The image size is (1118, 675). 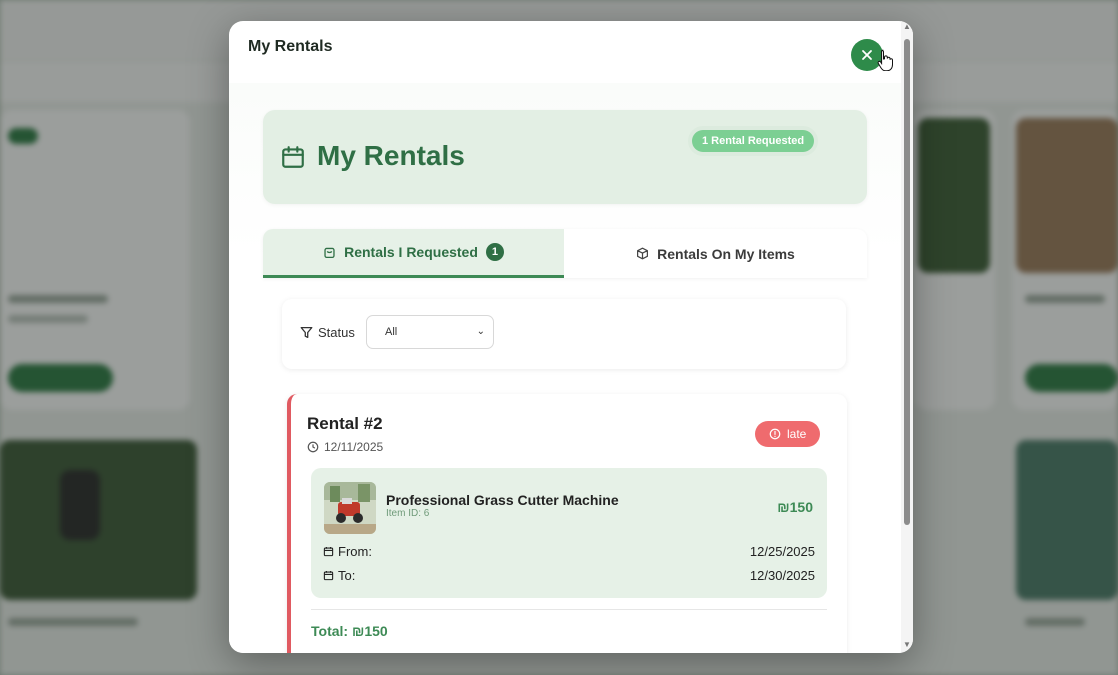 What do you see at coordinates (569, 575) in the screenshot?
I see `rental-to-row: To: 12/30/2025` at bounding box center [569, 575].